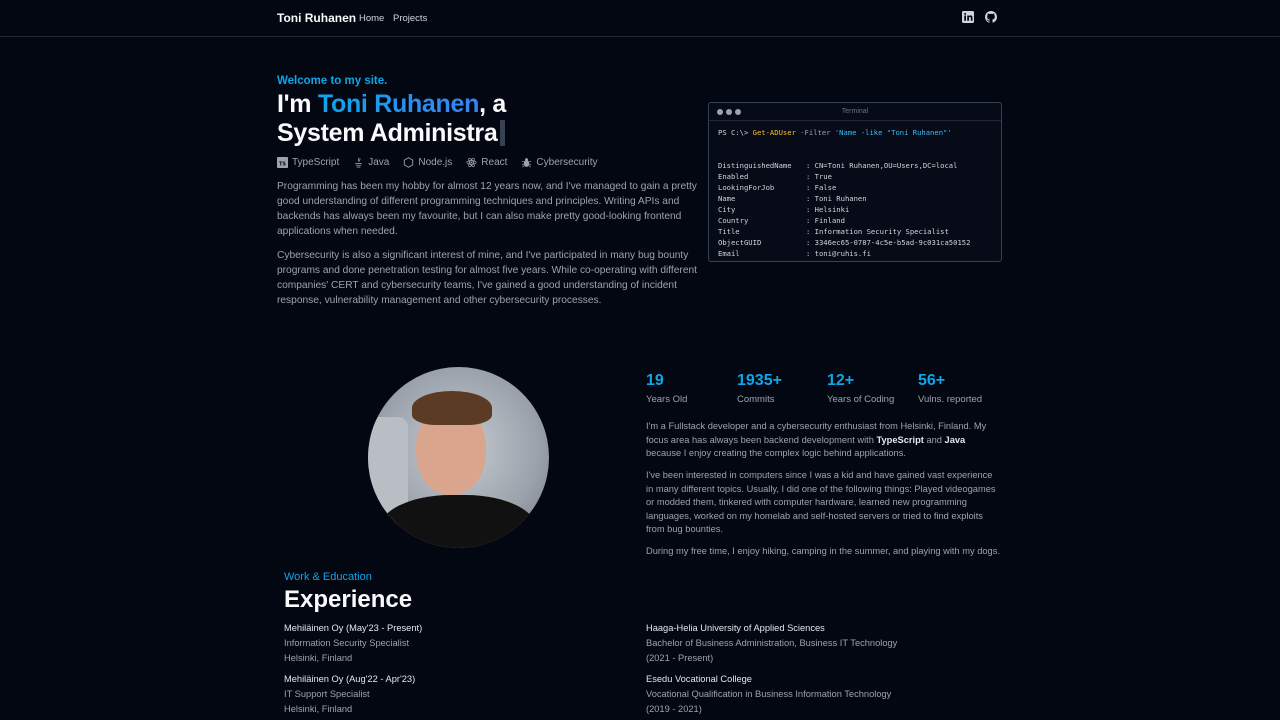  Describe the element at coordinates (328, 577) in the screenshot. I see `section-label: Work & Education` at that location.